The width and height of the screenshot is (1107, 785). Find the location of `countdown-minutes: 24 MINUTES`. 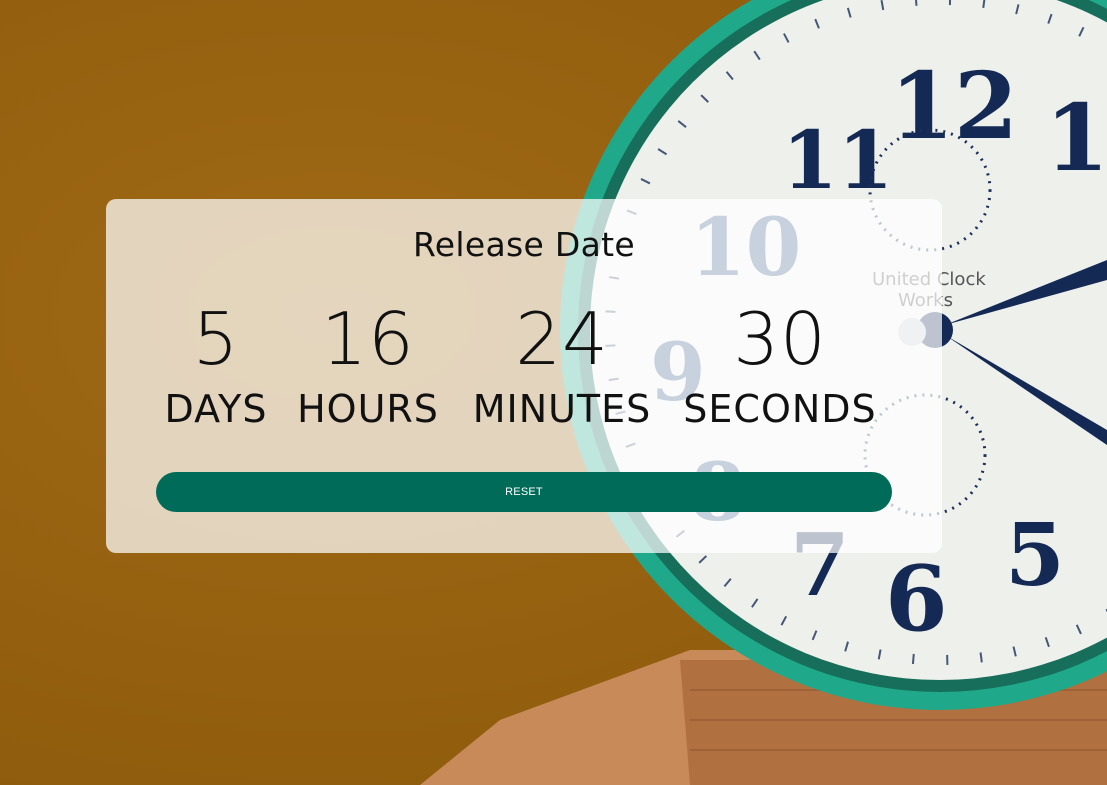

countdown-minutes: 24 MINUTES is located at coordinates (562, 364).